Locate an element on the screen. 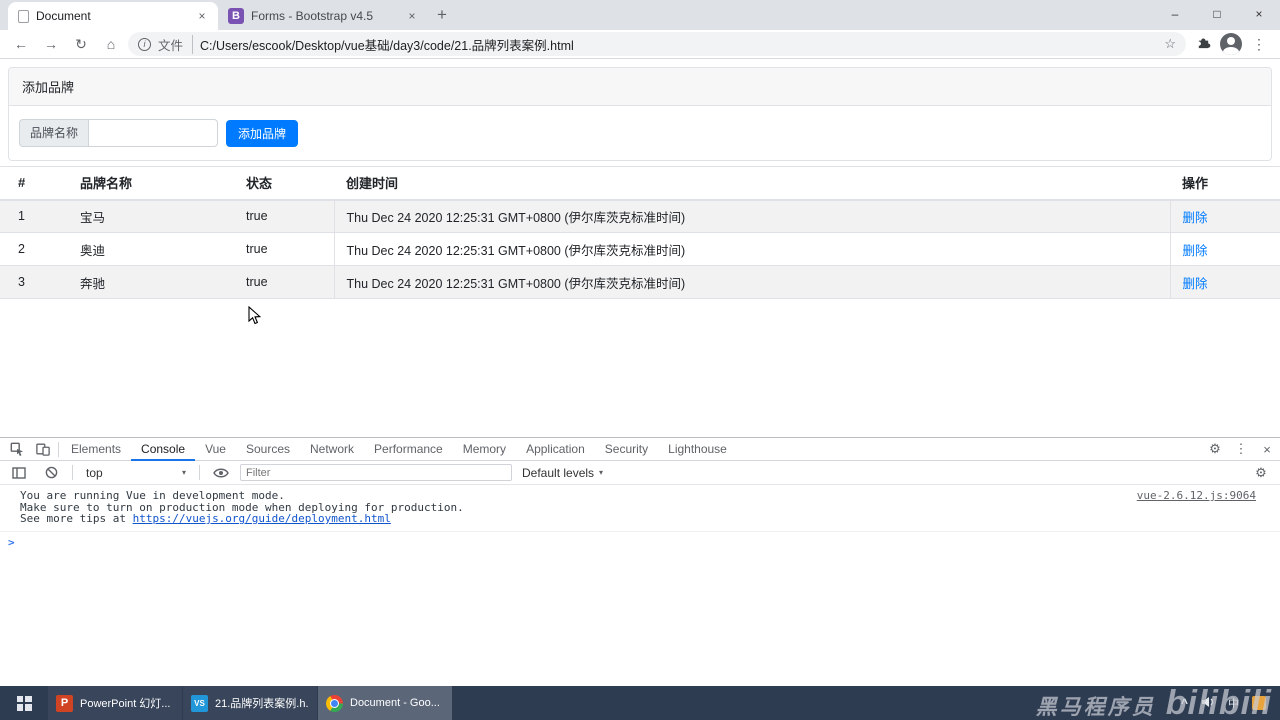 The image size is (1280, 720). tray-chevron-up-icon: ^ is located at coordinates (1184, 703).